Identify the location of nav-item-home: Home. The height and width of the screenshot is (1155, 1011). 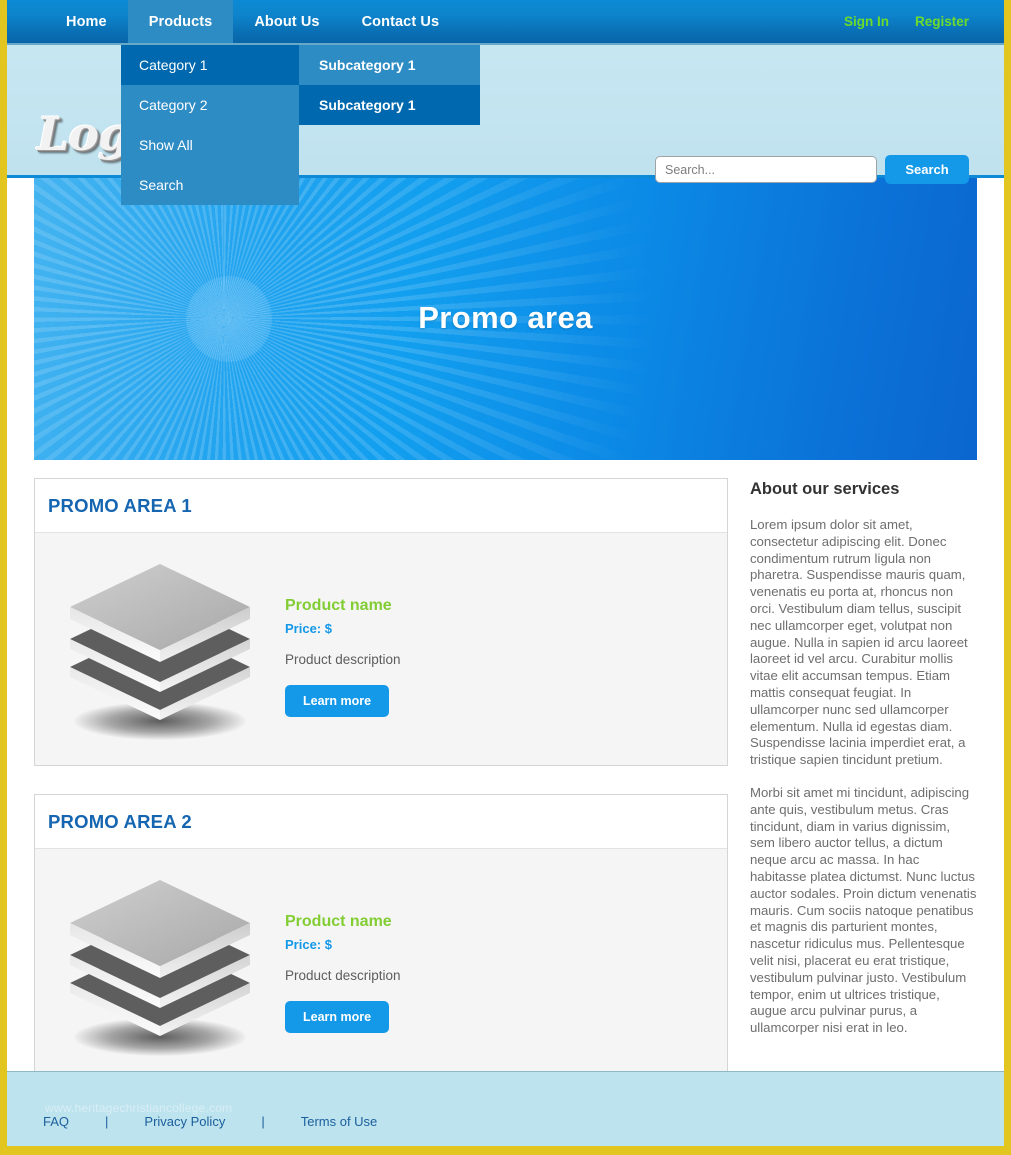
(86, 21).